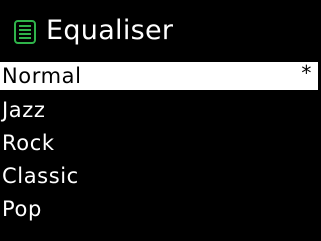  Describe the element at coordinates (40, 176) in the screenshot. I see `menu-item-label: Classic` at that location.